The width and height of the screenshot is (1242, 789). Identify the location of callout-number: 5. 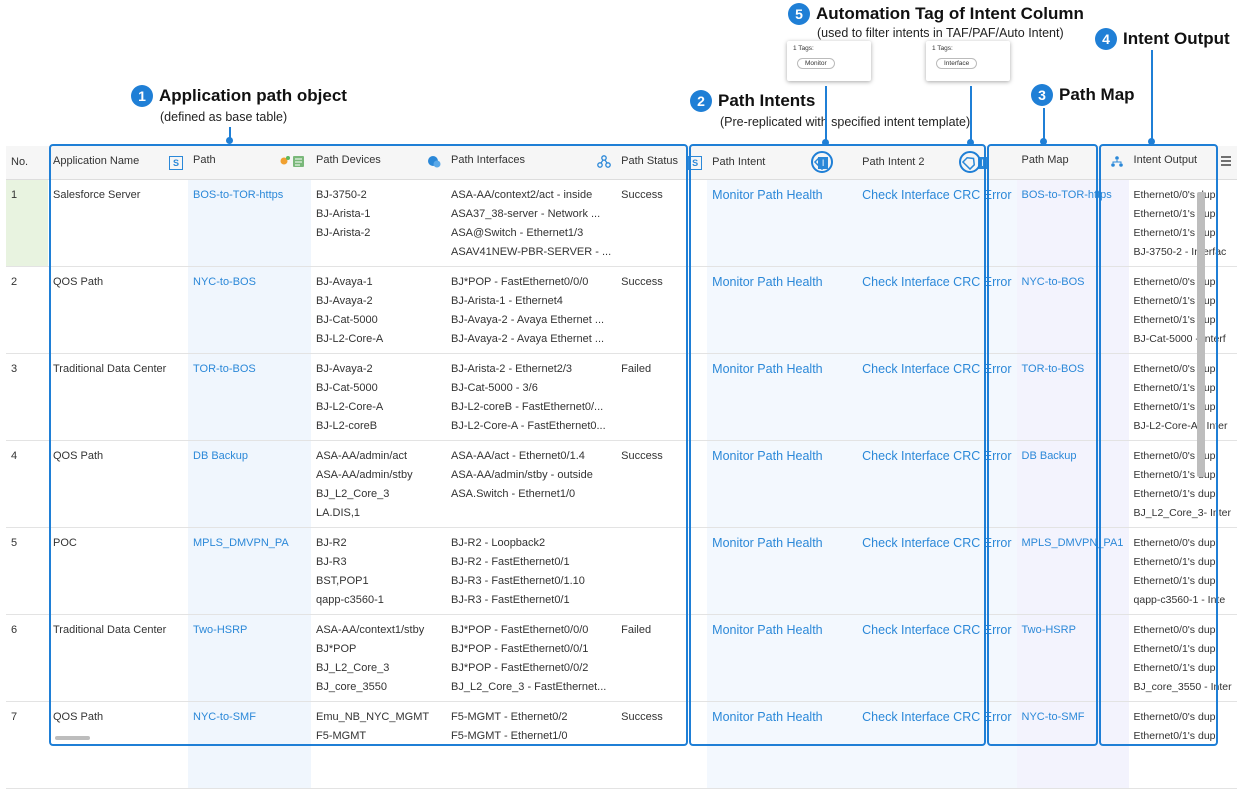
(799, 14).